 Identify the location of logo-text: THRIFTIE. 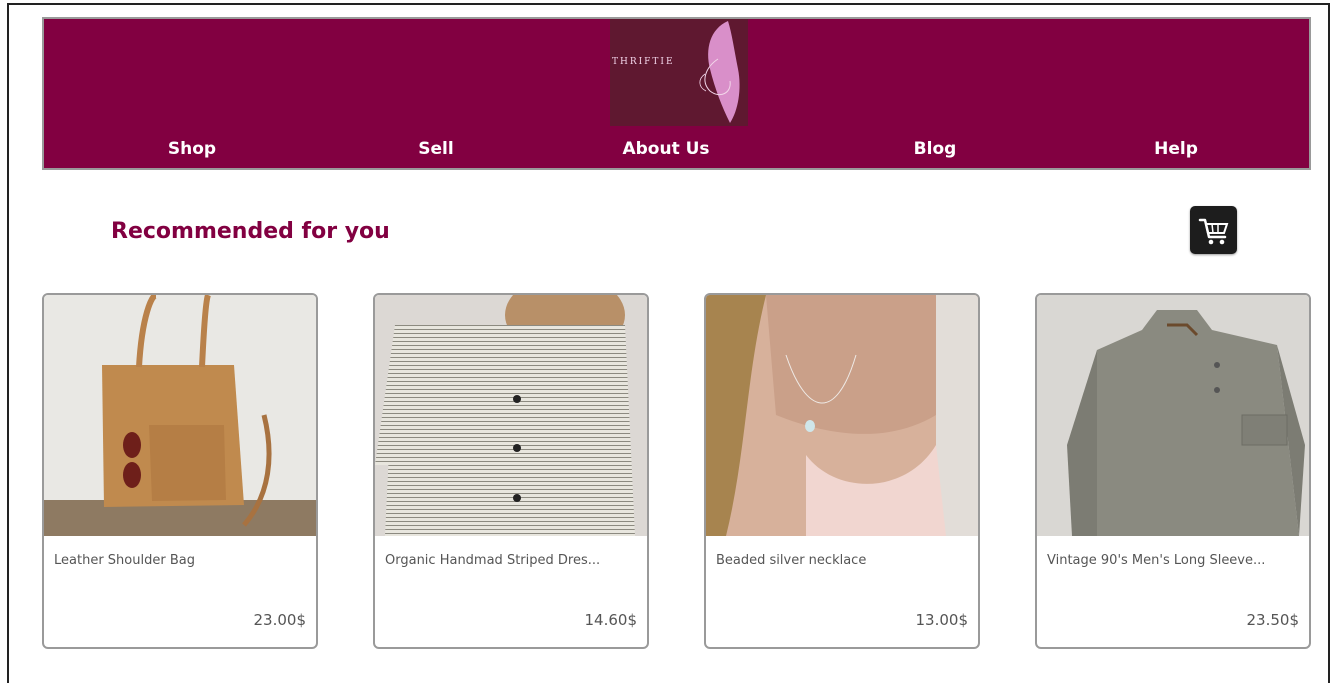
(643, 62).